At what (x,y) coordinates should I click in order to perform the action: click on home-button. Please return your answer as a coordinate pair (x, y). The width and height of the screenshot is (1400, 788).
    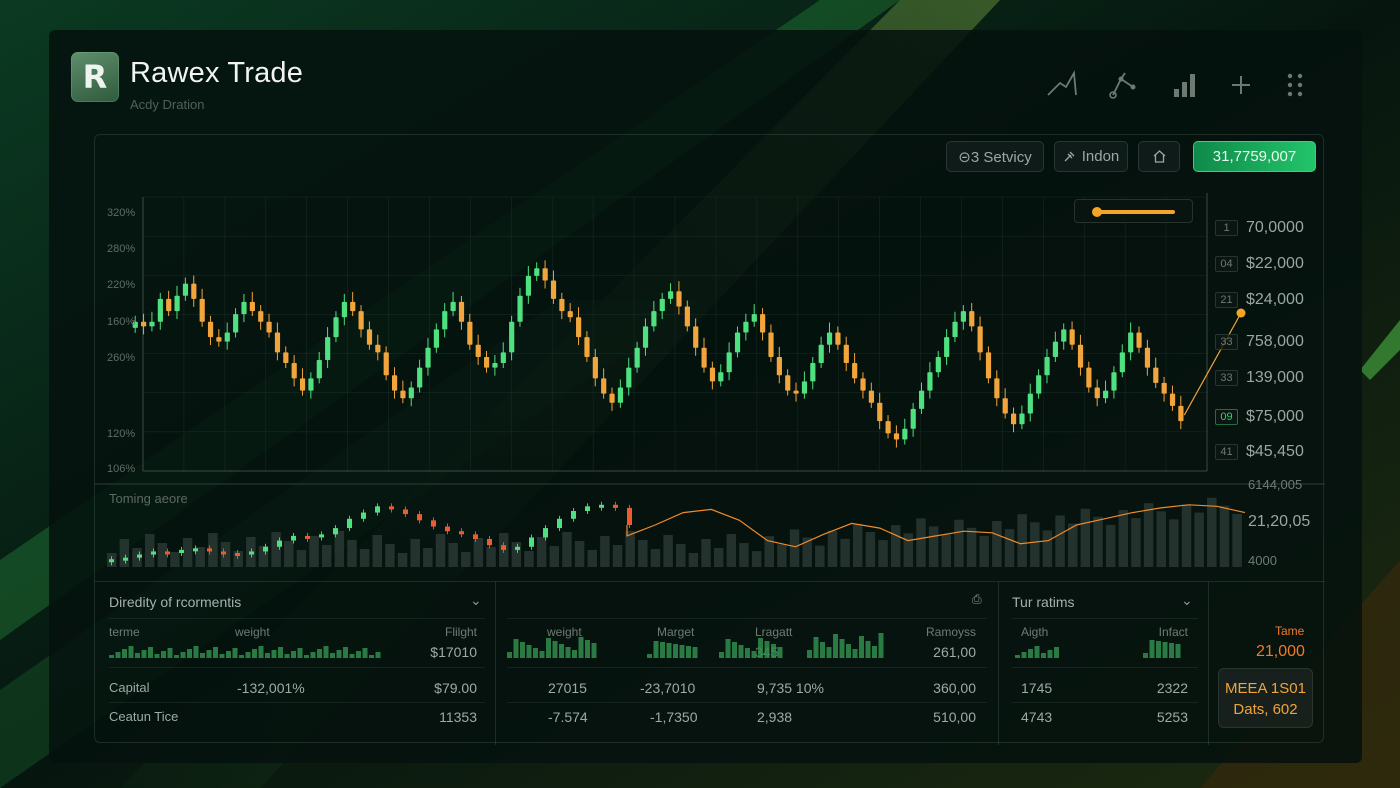
    Looking at the image, I should click on (1159, 156).